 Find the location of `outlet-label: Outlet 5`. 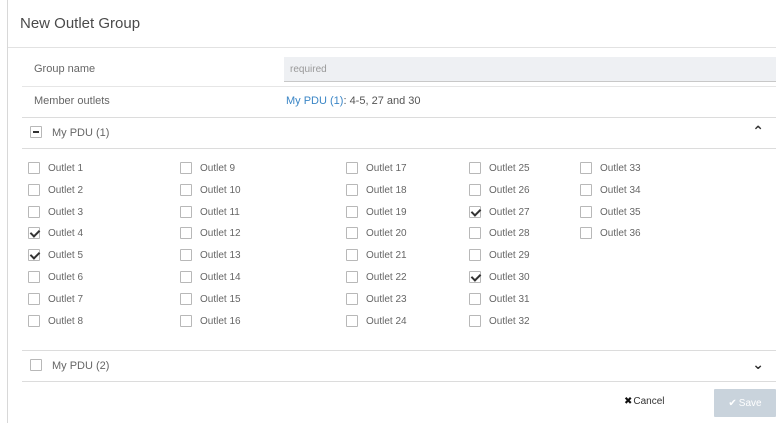

outlet-label: Outlet 5 is located at coordinates (66, 256).